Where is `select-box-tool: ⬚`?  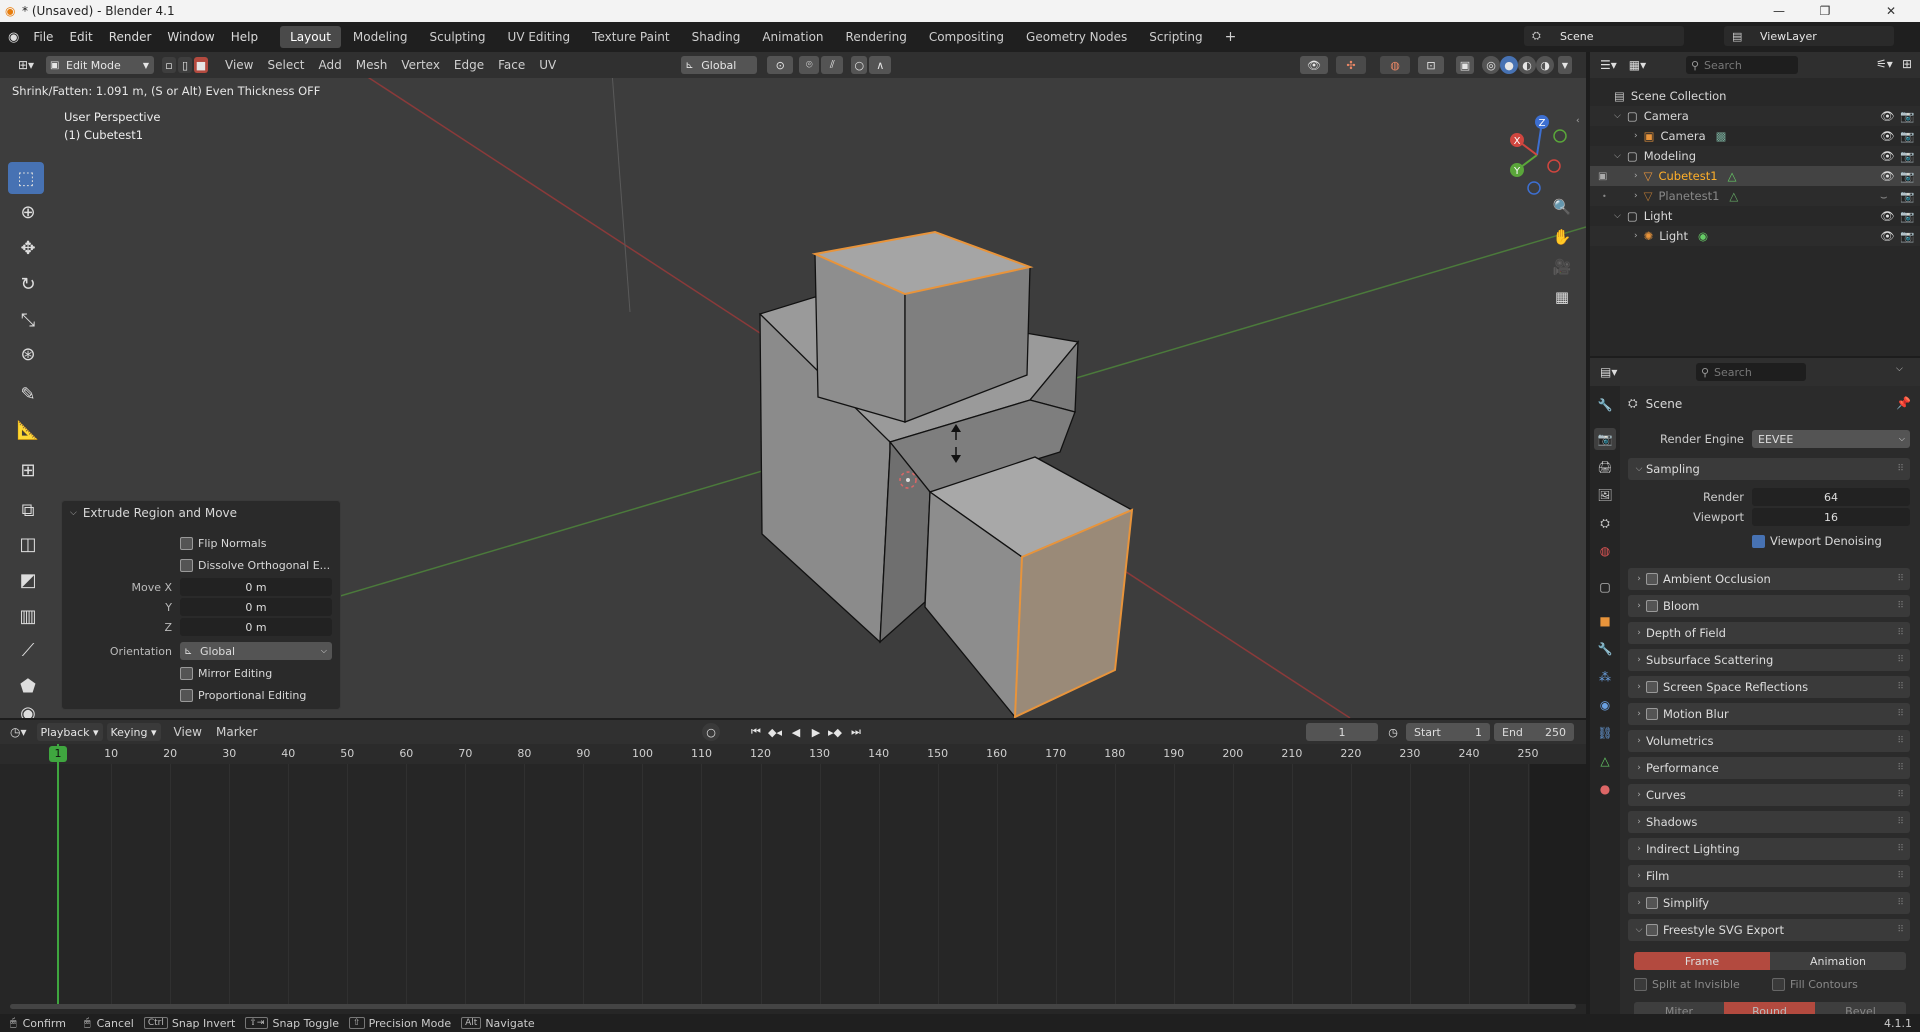 select-box-tool: ⬚ is located at coordinates (26, 178).